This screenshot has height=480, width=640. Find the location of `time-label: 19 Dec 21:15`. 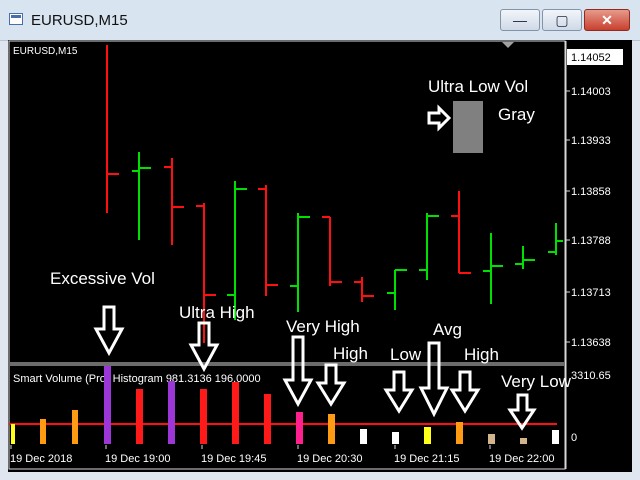

time-label: 19 Dec 21:15 is located at coordinates (426, 459).